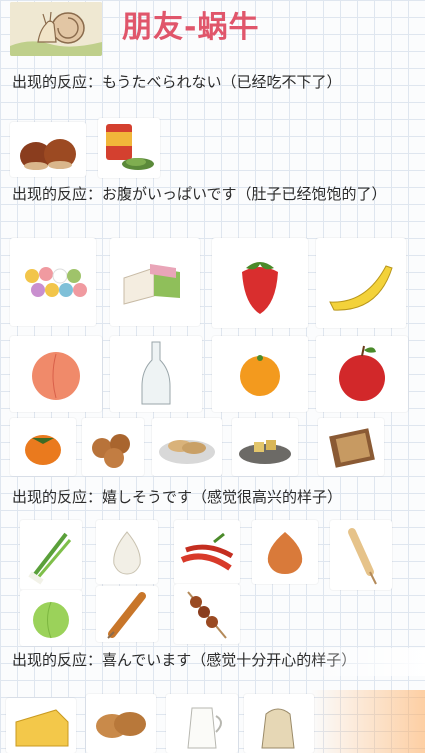  What do you see at coordinates (113, 447) in the screenshot?
I see `cookies-icon` at bounding box center [113, 447].